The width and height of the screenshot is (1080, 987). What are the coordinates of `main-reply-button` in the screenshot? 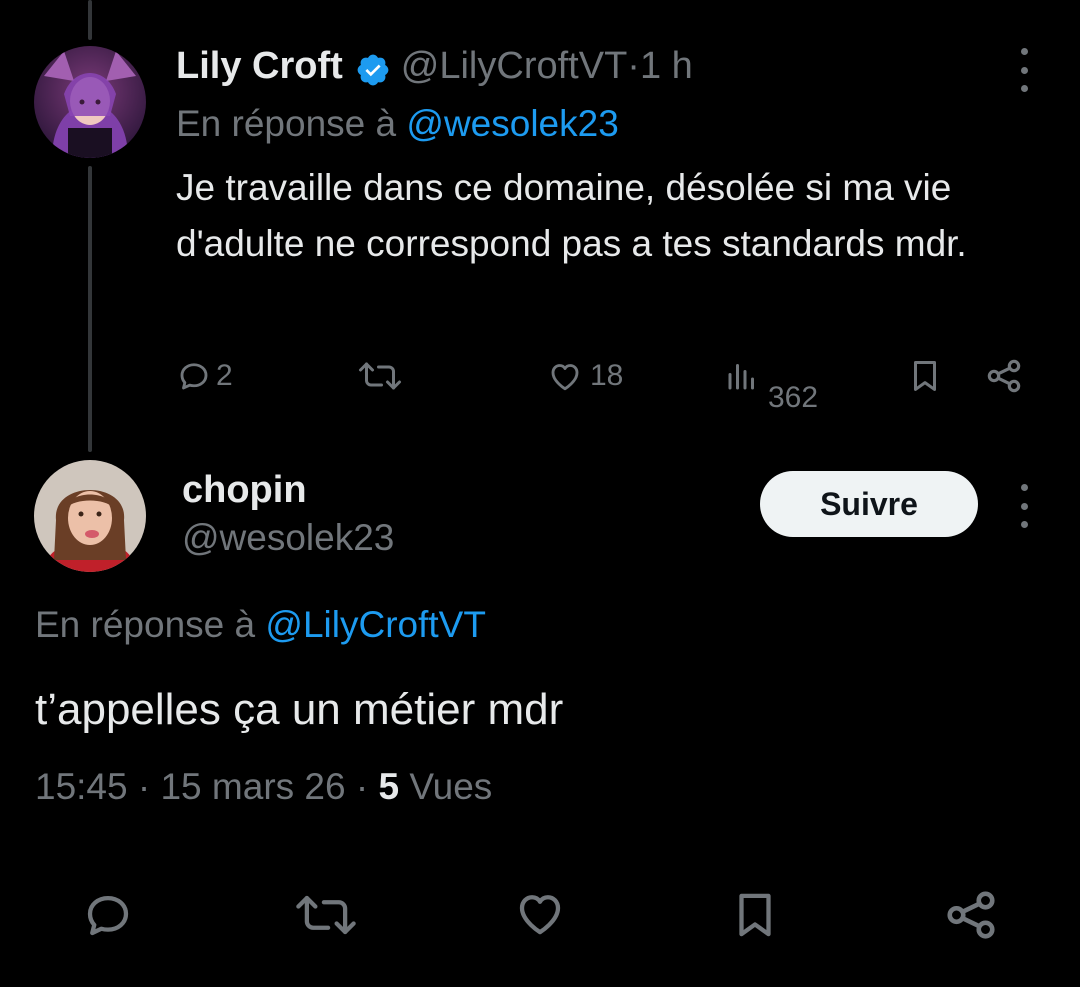 It's located at (108, 915).